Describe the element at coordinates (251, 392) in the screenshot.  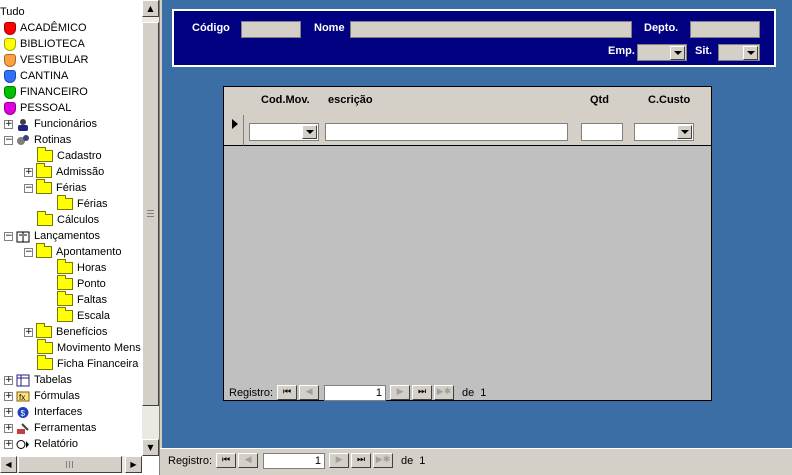
I see `record-nav-label: Registro:` at that location.